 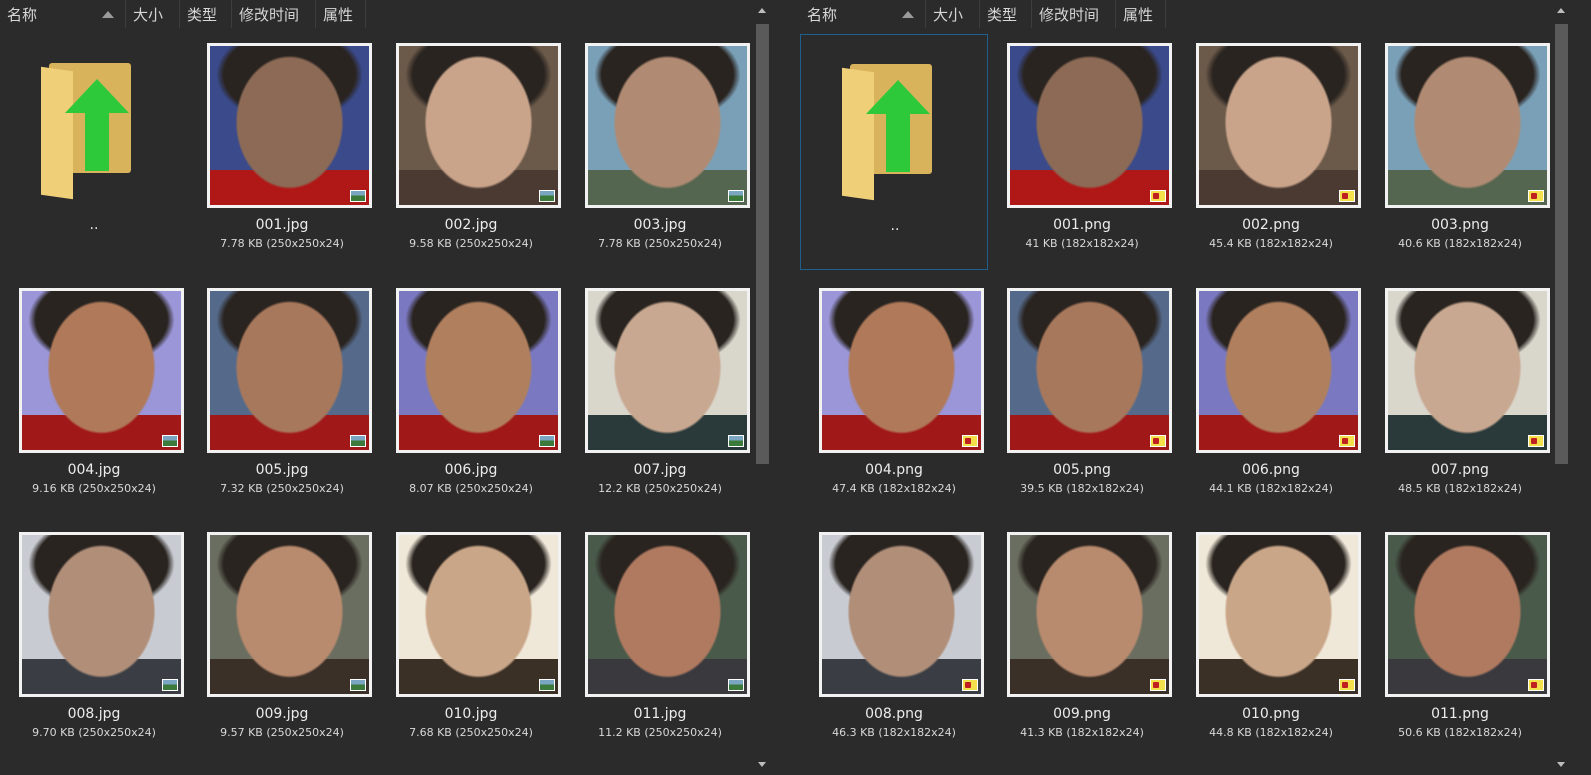 What do you see at coordinates (894, 732) in the screenshot?
I see `file-size-dimensions: 46.3 KB (182x182x24)` at bounding box center [894, 732].